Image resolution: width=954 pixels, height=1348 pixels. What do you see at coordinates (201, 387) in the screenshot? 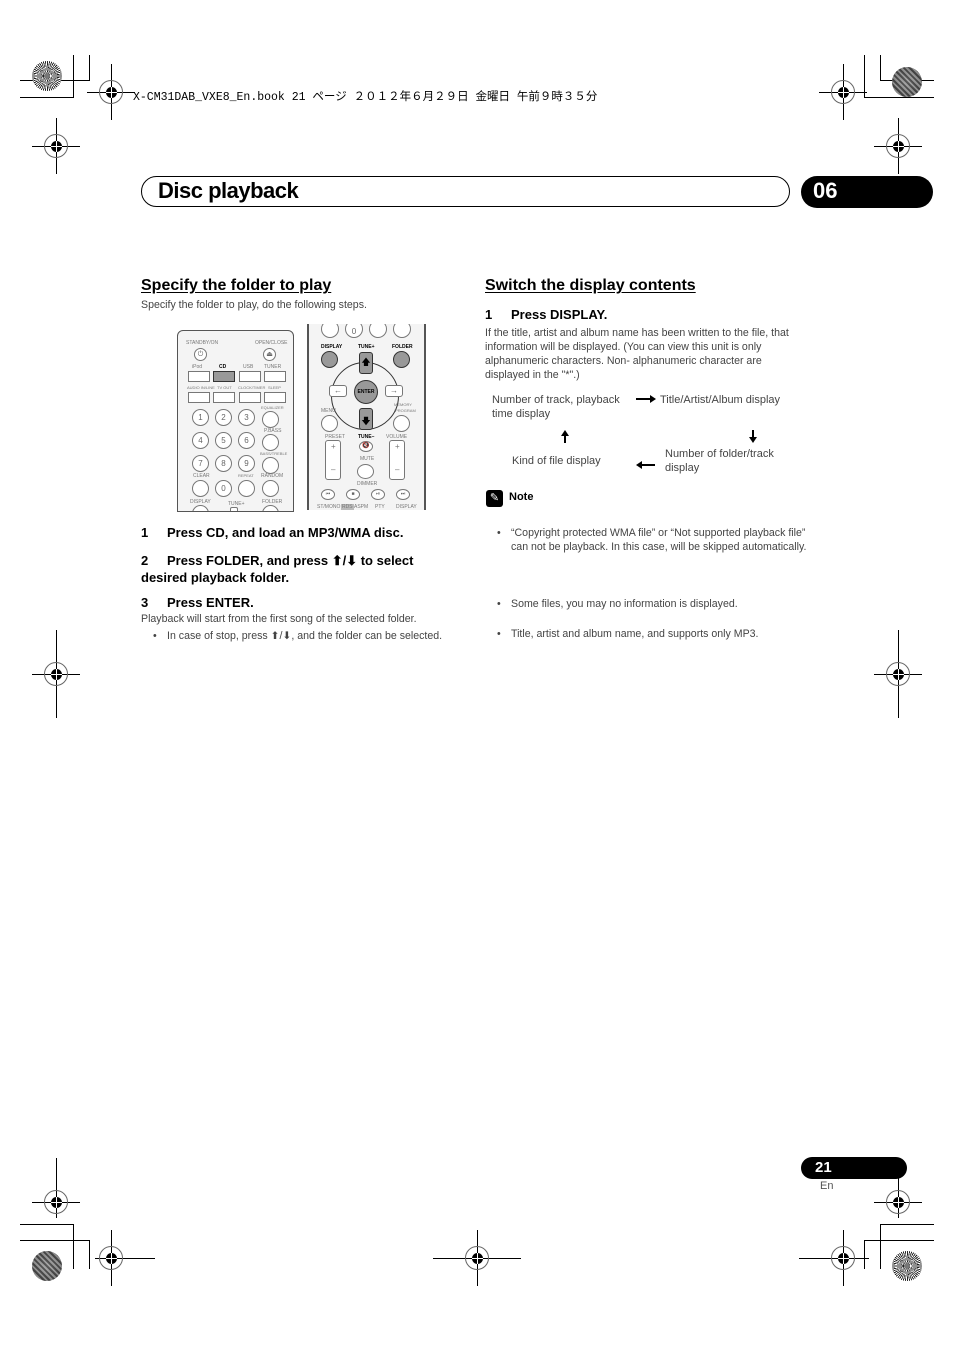
I see `label-audio-in: AUDIO IN/LINE` at bounding box center [201, 387].